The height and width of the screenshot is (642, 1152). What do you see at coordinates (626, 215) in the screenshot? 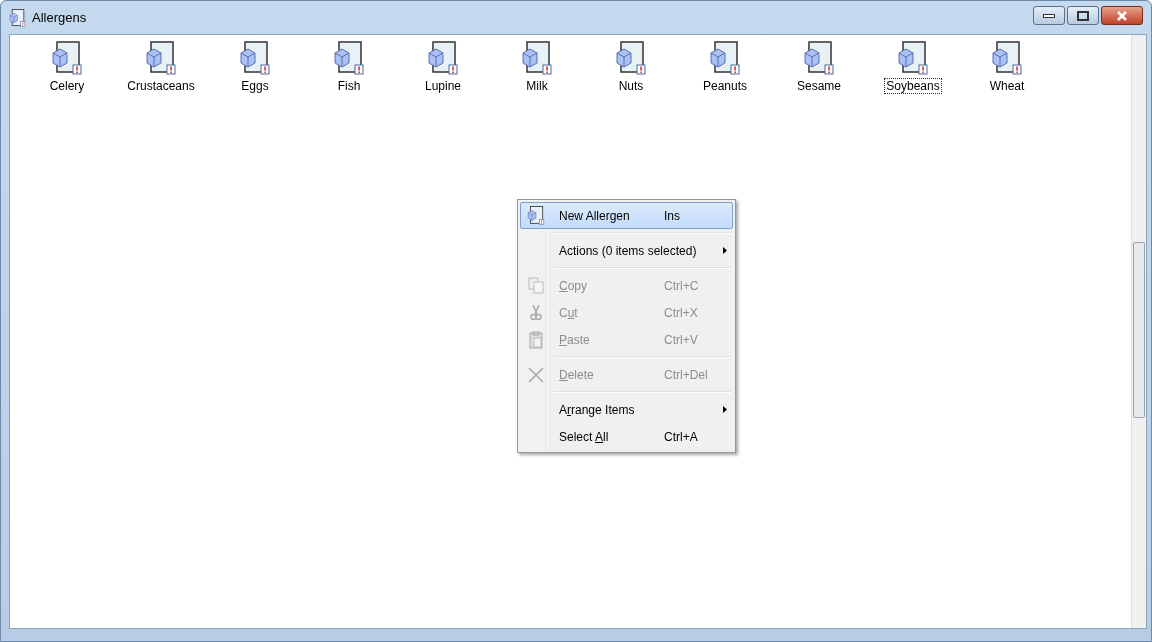
I see `menu-item: New Allergen Ins` at bounding box center [626, 215].